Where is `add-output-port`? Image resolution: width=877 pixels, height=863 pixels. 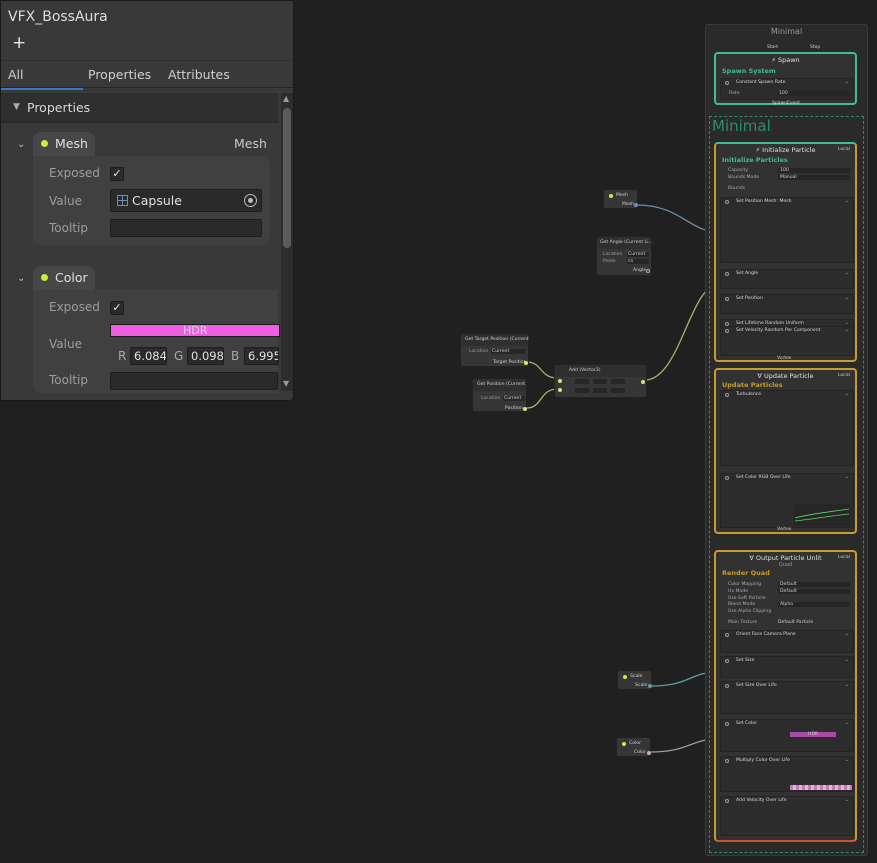 add-output-port is located at coordinates (643, 382).